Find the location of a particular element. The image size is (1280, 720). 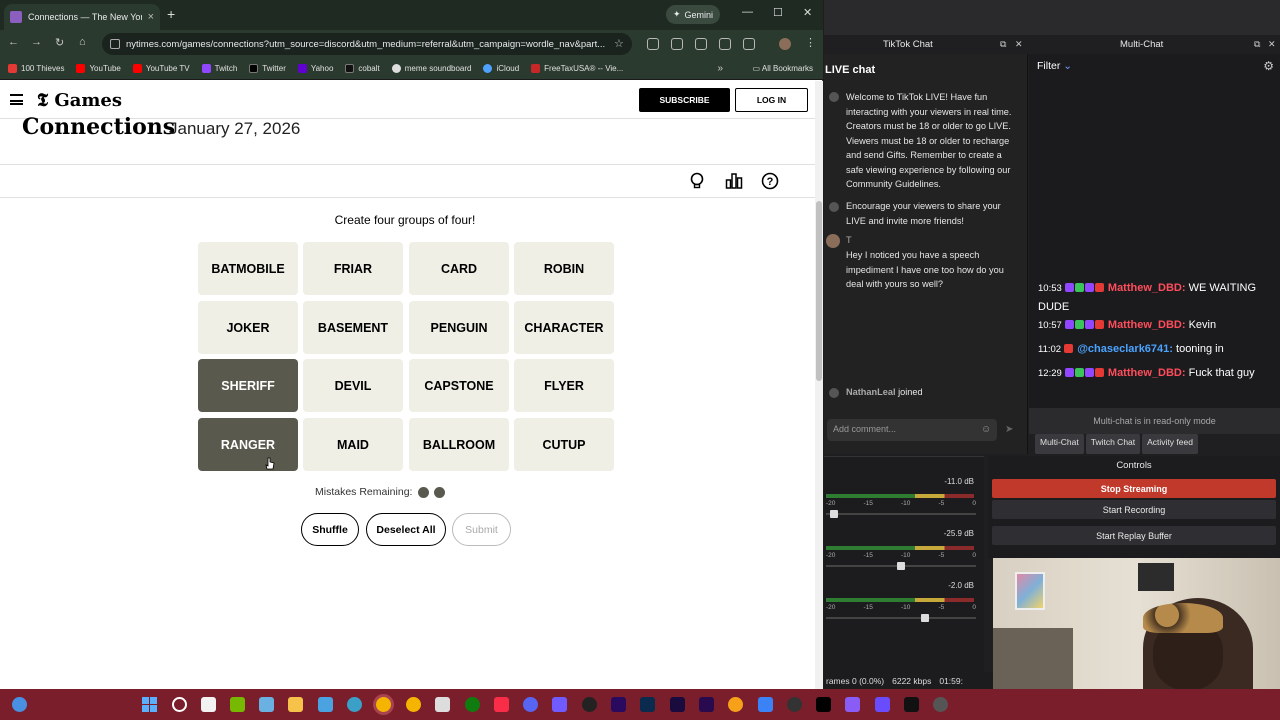

send-icon: ➤ is located at coordinates (1009, 429).